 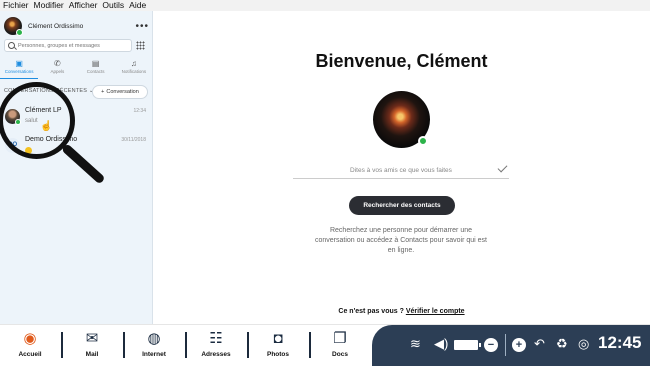 I want to click on not-you-line: Ce n'est pas vous ? Vérifier le compte, so click(x=401, y=311).